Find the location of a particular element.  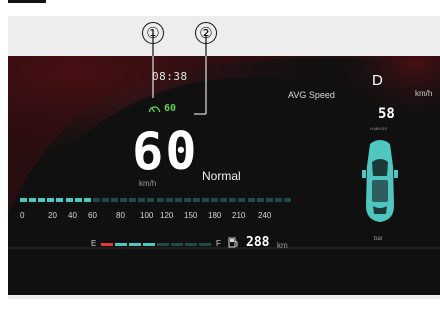

speed-scale-tick: 120 is located at coordinates (167, 215).